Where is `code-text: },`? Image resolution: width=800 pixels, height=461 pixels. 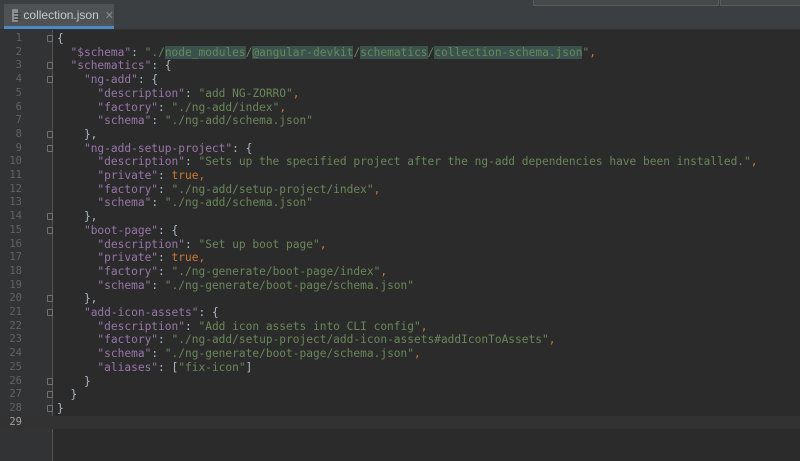 code-text: }, is located at coordinates (77, 299).